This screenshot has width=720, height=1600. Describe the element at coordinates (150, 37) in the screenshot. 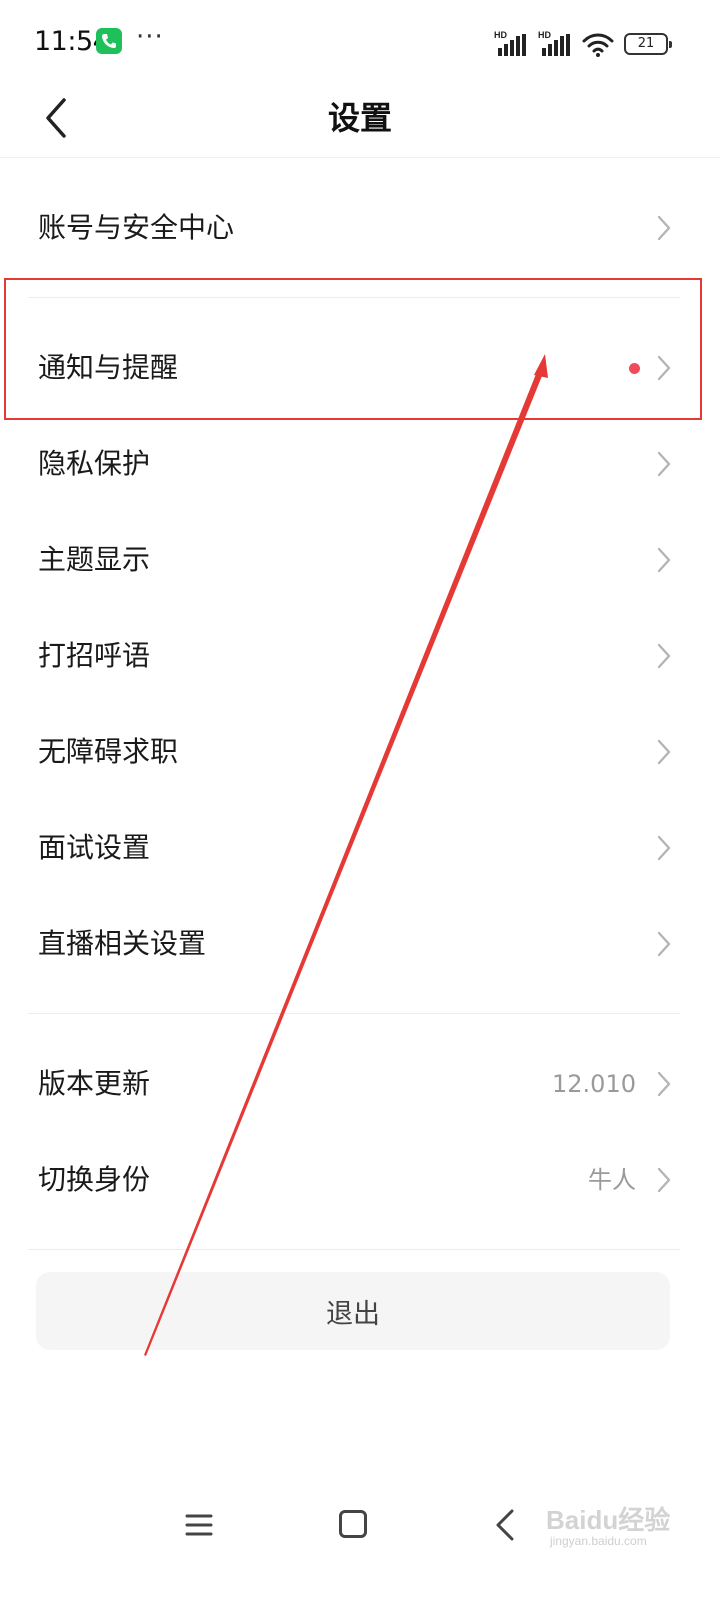

I see `more-notifications-icon: ···` at that location.